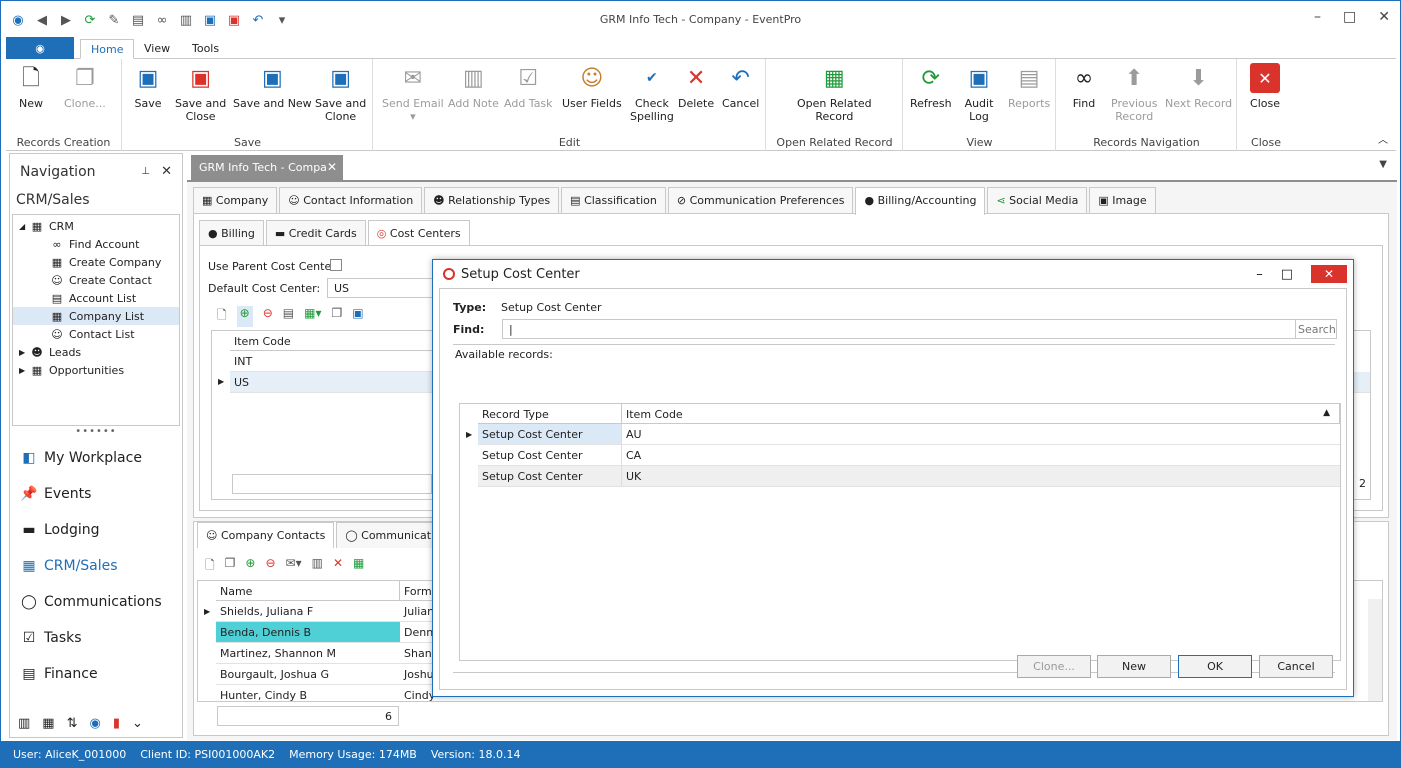 The height and width of the screenshot is (768, 1401). I want to click on table-cell: UK, so click(981, 476).